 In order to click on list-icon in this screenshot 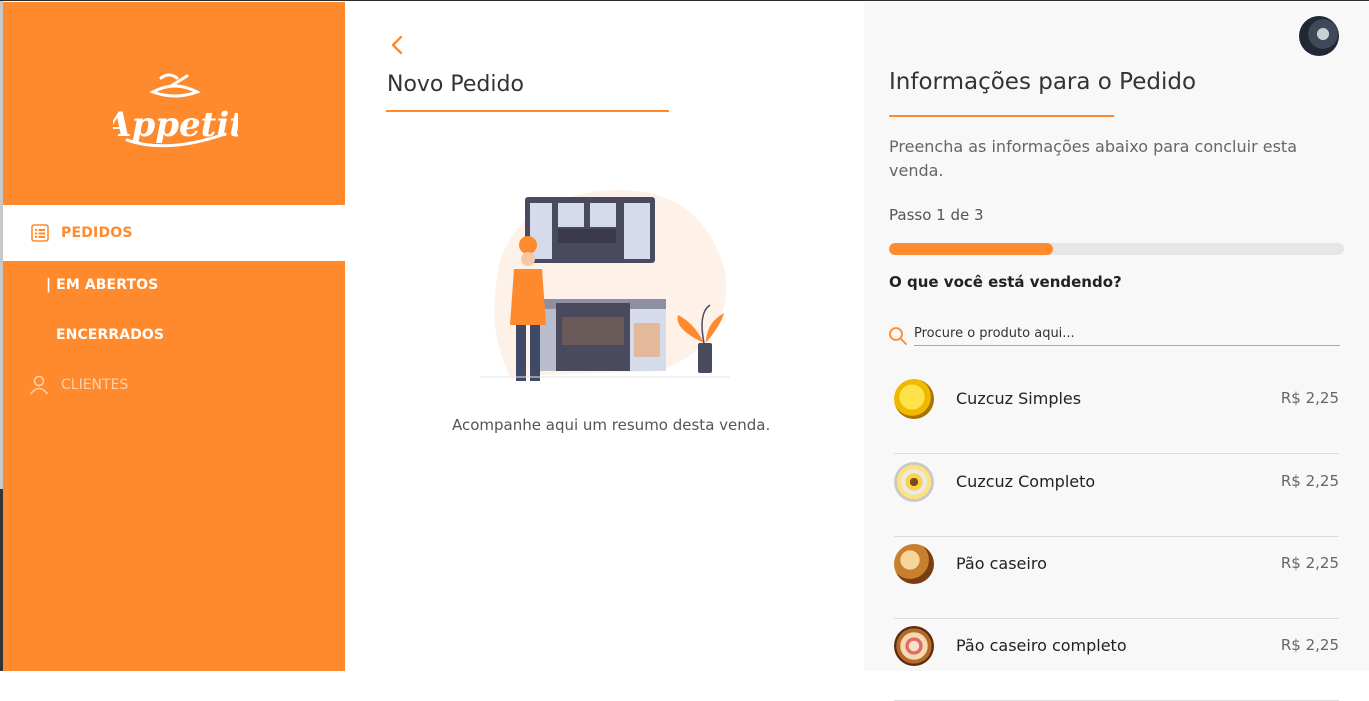, I will do `click(40, 233)`.